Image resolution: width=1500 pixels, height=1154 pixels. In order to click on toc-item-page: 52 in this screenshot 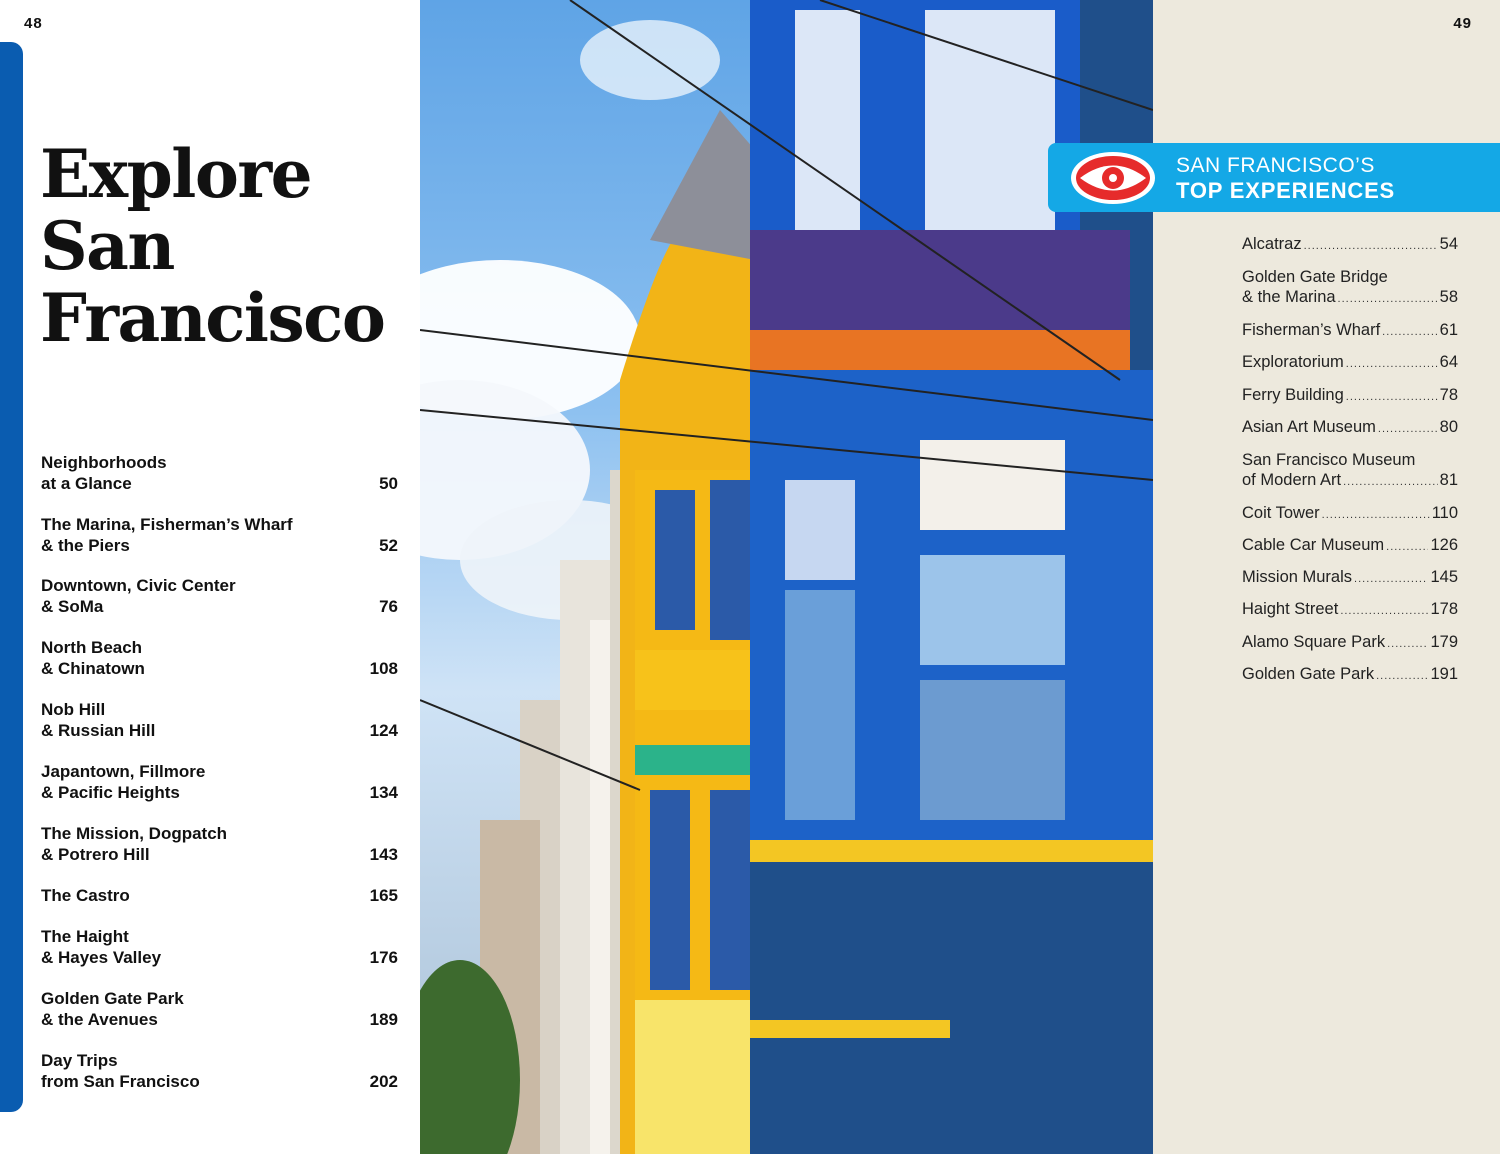, I will do `click(388, 545)`.